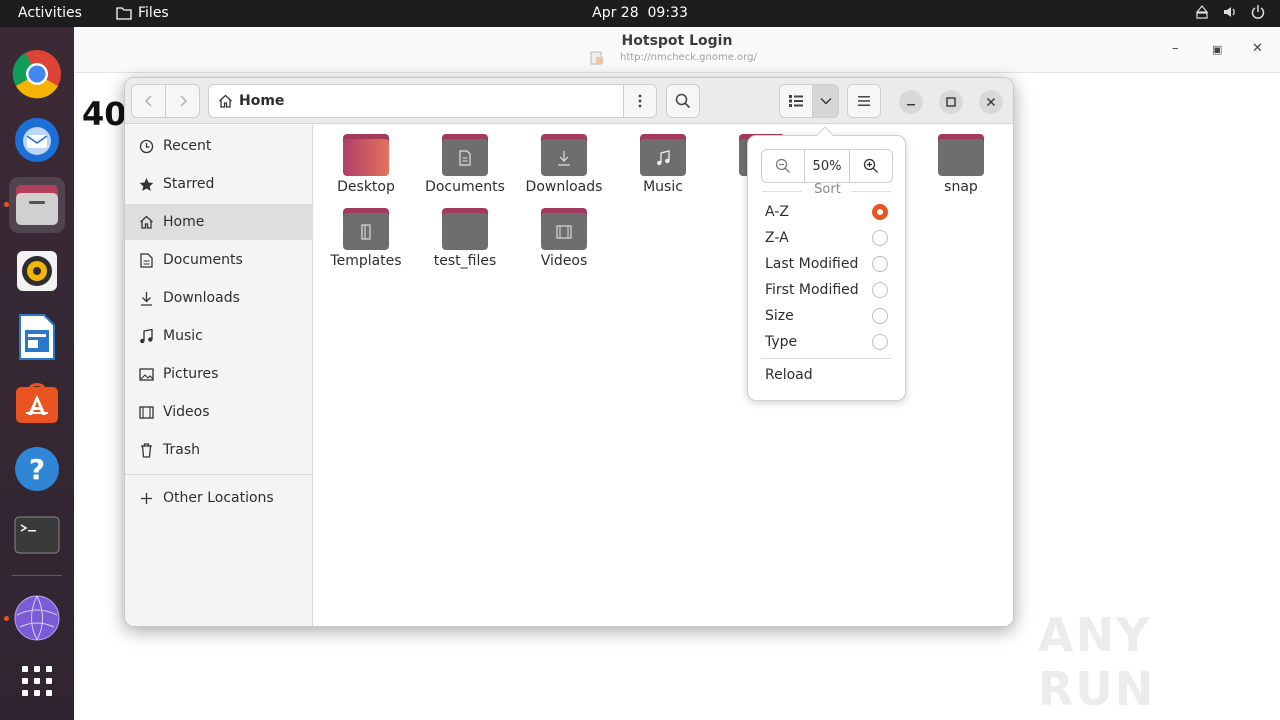 This screenshot has width=1280, height=720. Describe the element at coordinates (826, 342) in the screenshot. I see `sort-option-type: Type` at that location.